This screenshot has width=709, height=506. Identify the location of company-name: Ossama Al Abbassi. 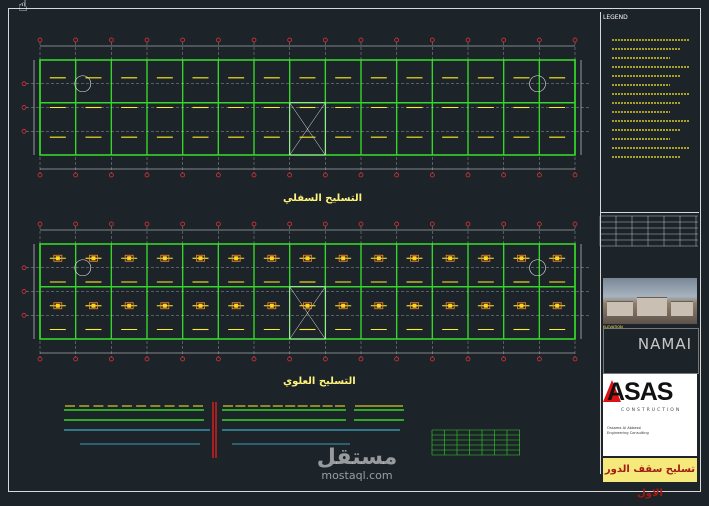
(624, 428).